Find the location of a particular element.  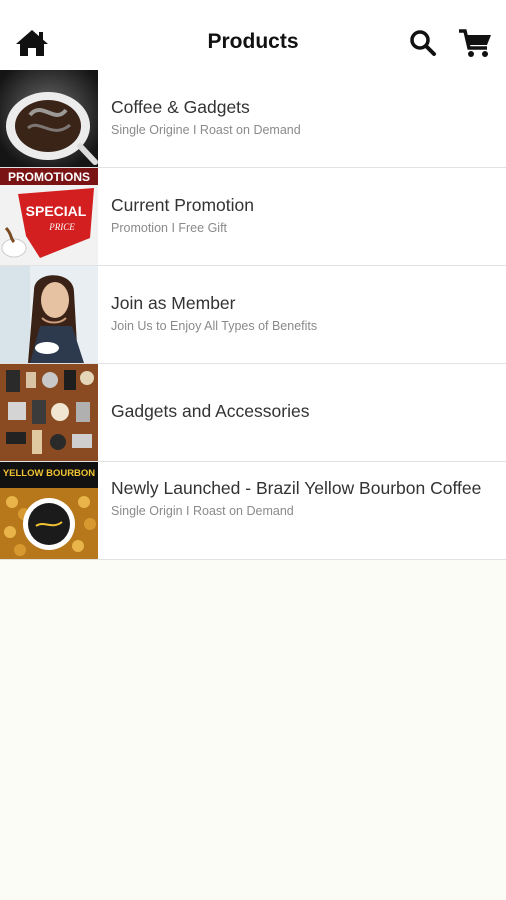

item-title: Join as Member is located at coordinates (173, 303).